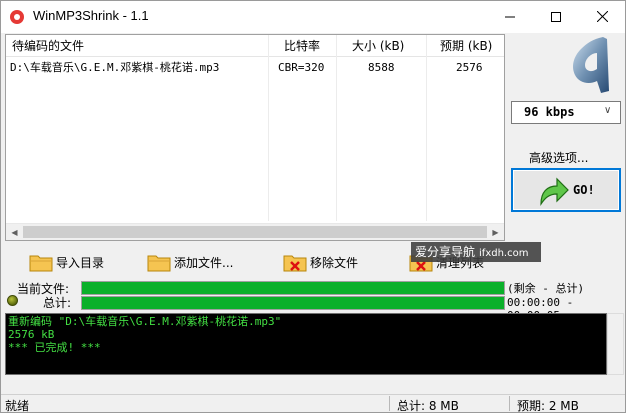 This screenshot has width=626, height=413. Describe the element at coordinates (546, 288) in the screenshot. I see `time-header: (剩余 - 总计)` at that location.